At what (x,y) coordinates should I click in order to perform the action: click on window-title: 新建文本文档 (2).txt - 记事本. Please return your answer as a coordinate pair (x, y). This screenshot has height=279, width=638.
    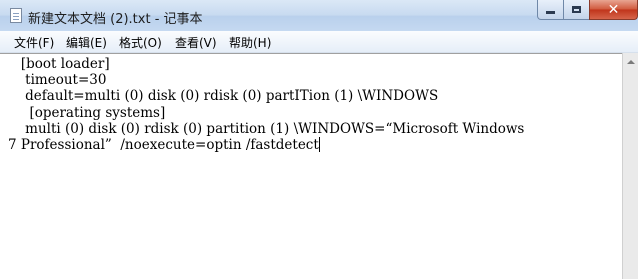
    Looking at the image, I should click on (115, 19).